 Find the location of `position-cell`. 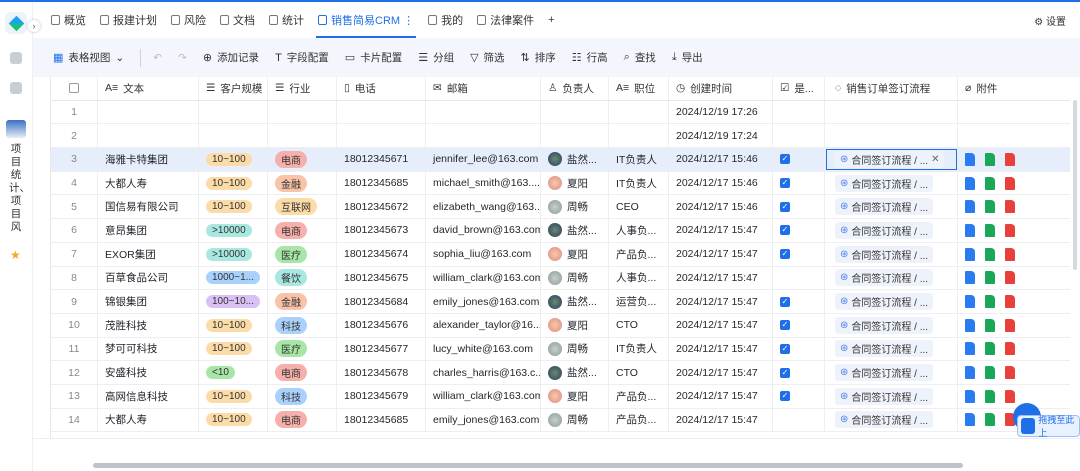

position-cell is located at coordinates (639, 136).